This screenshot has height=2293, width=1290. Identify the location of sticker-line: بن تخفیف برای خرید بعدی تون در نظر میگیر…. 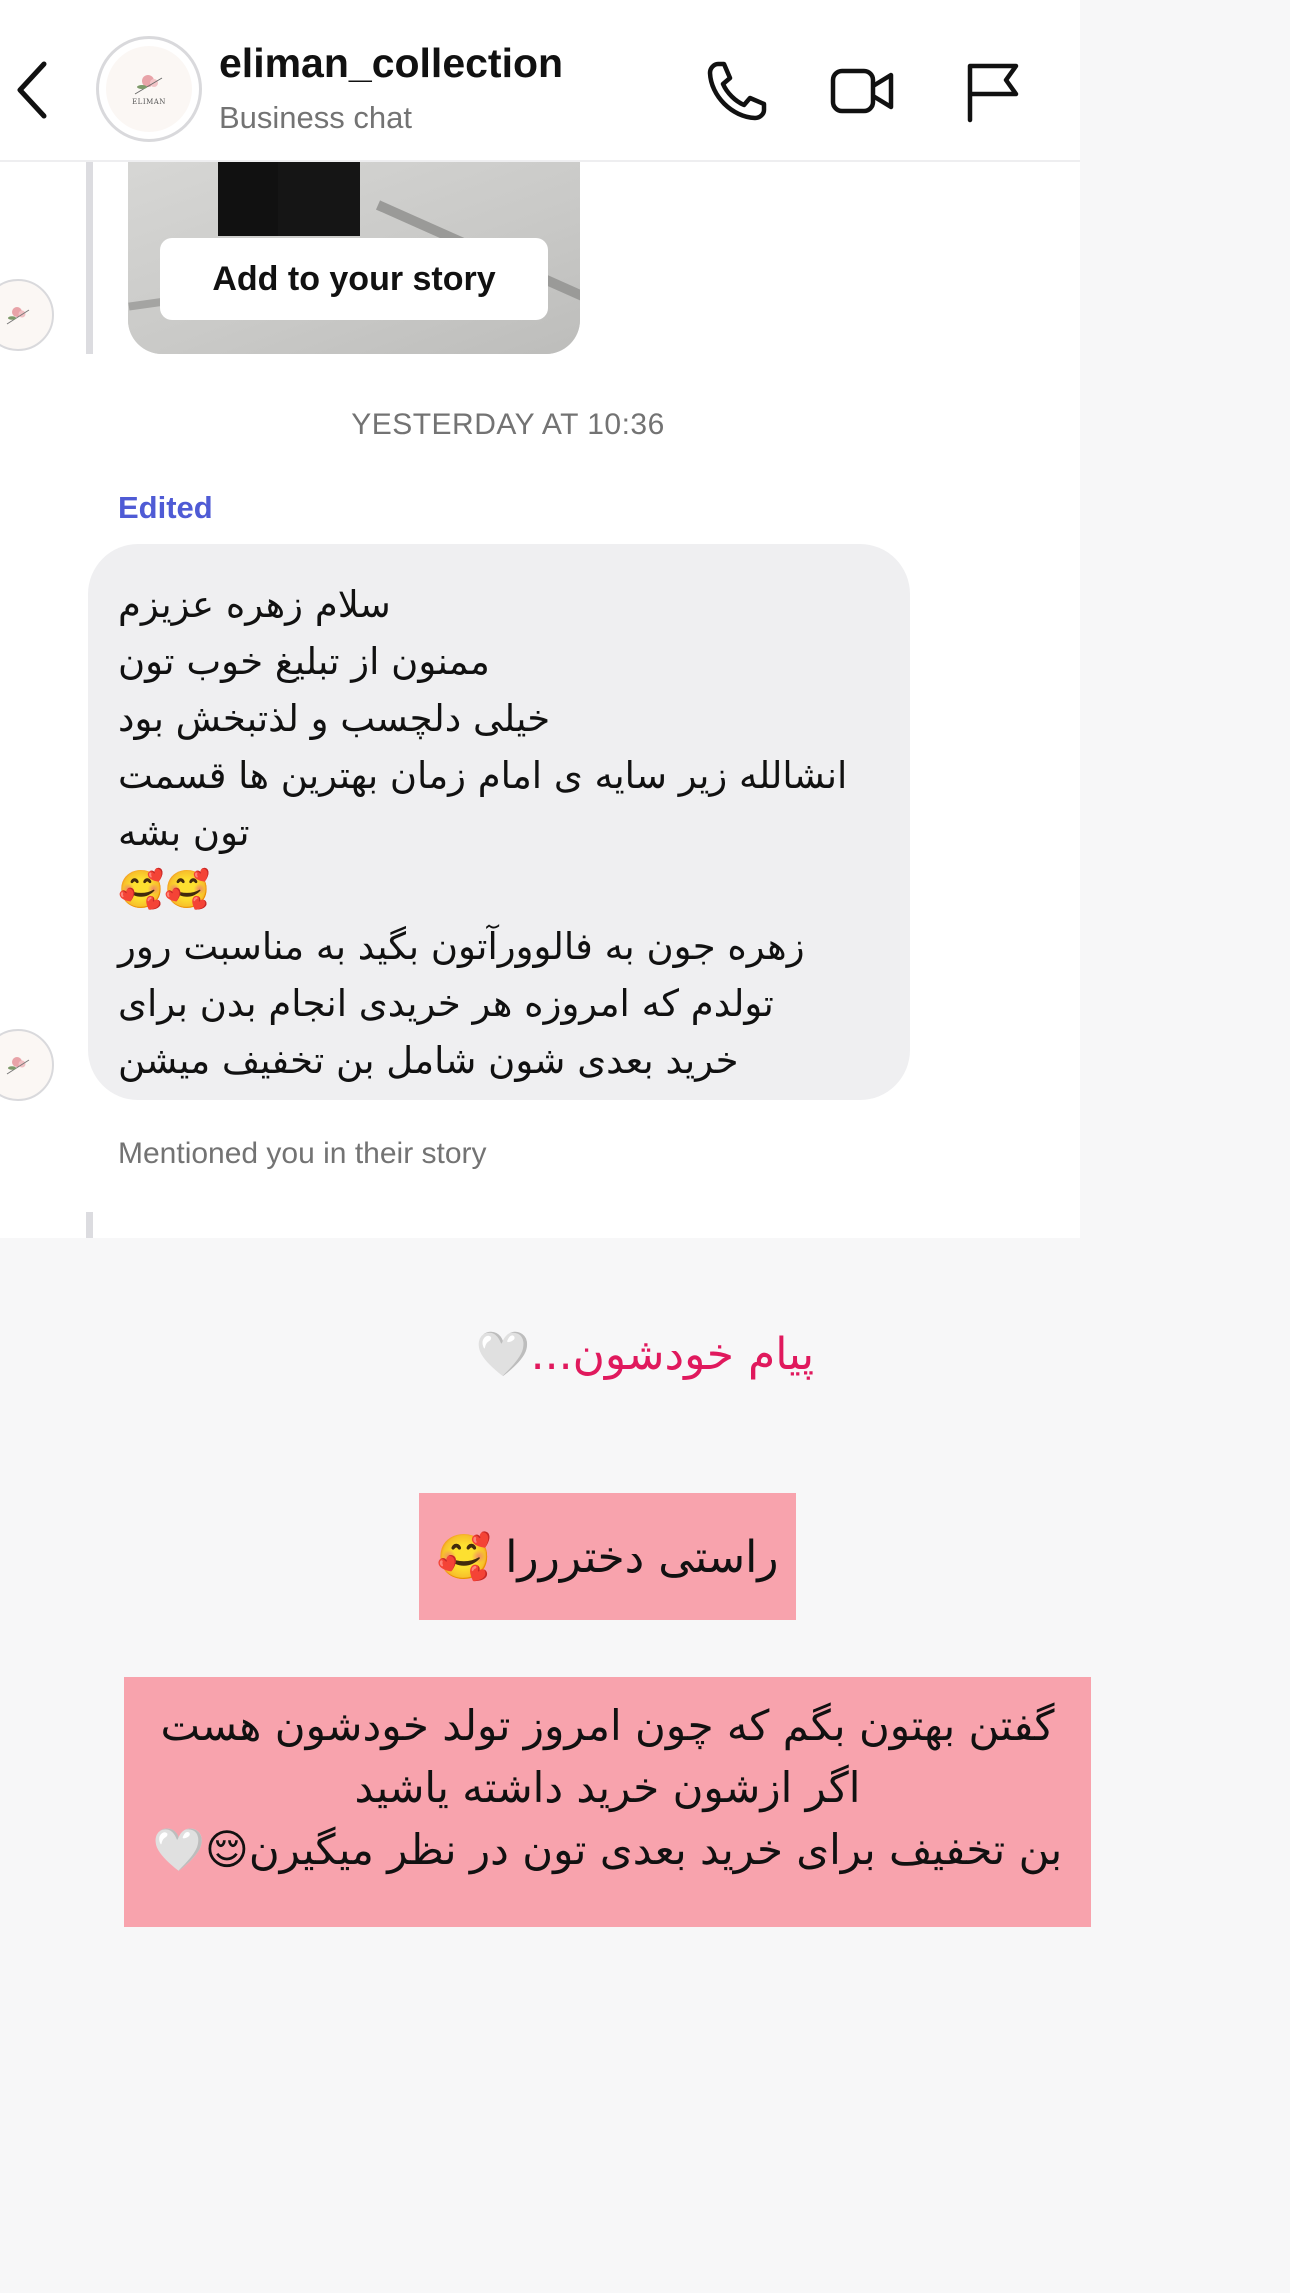
(607, 1849).